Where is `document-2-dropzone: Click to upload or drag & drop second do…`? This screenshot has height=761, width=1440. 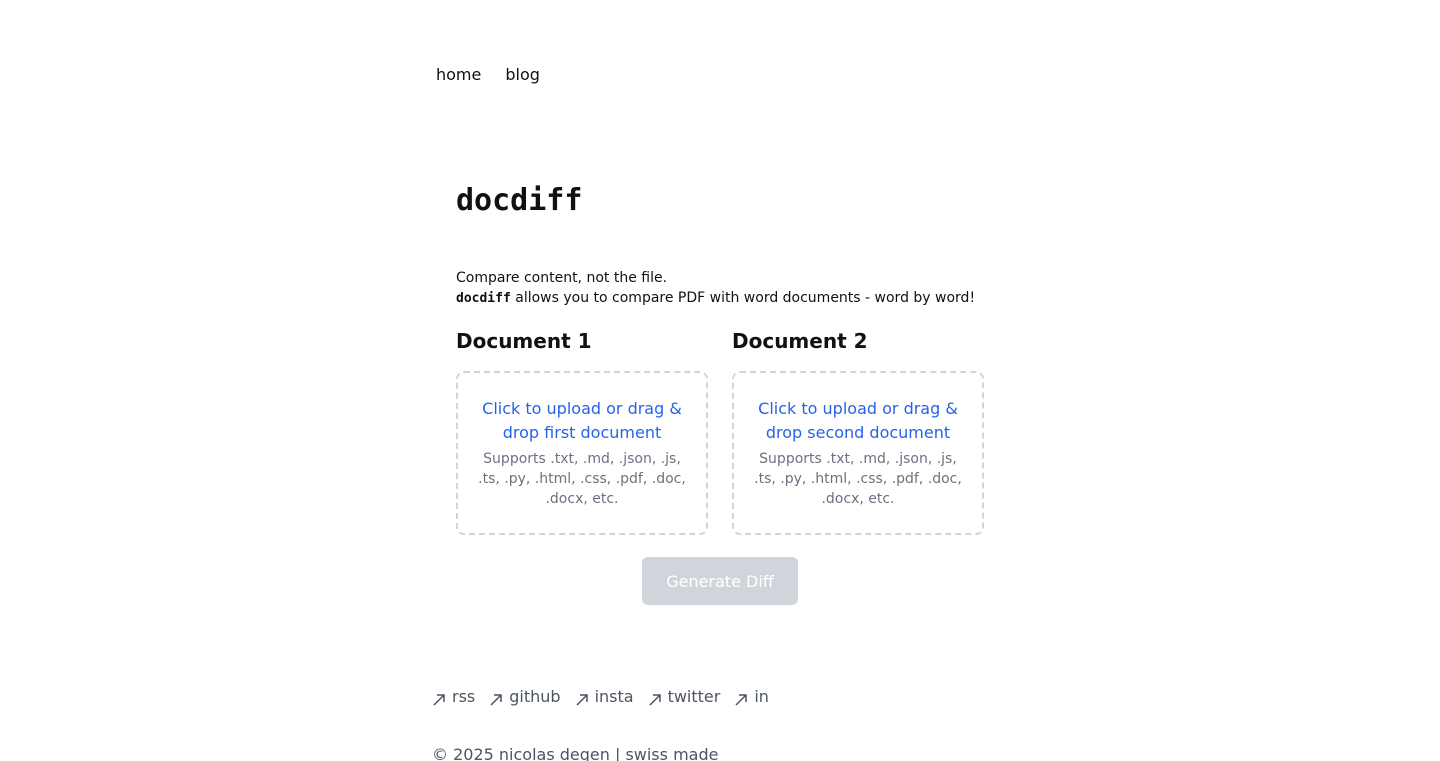
document-2-dropzone: Click to upload or drag & drop second do… is located at coordinates (858, 453).